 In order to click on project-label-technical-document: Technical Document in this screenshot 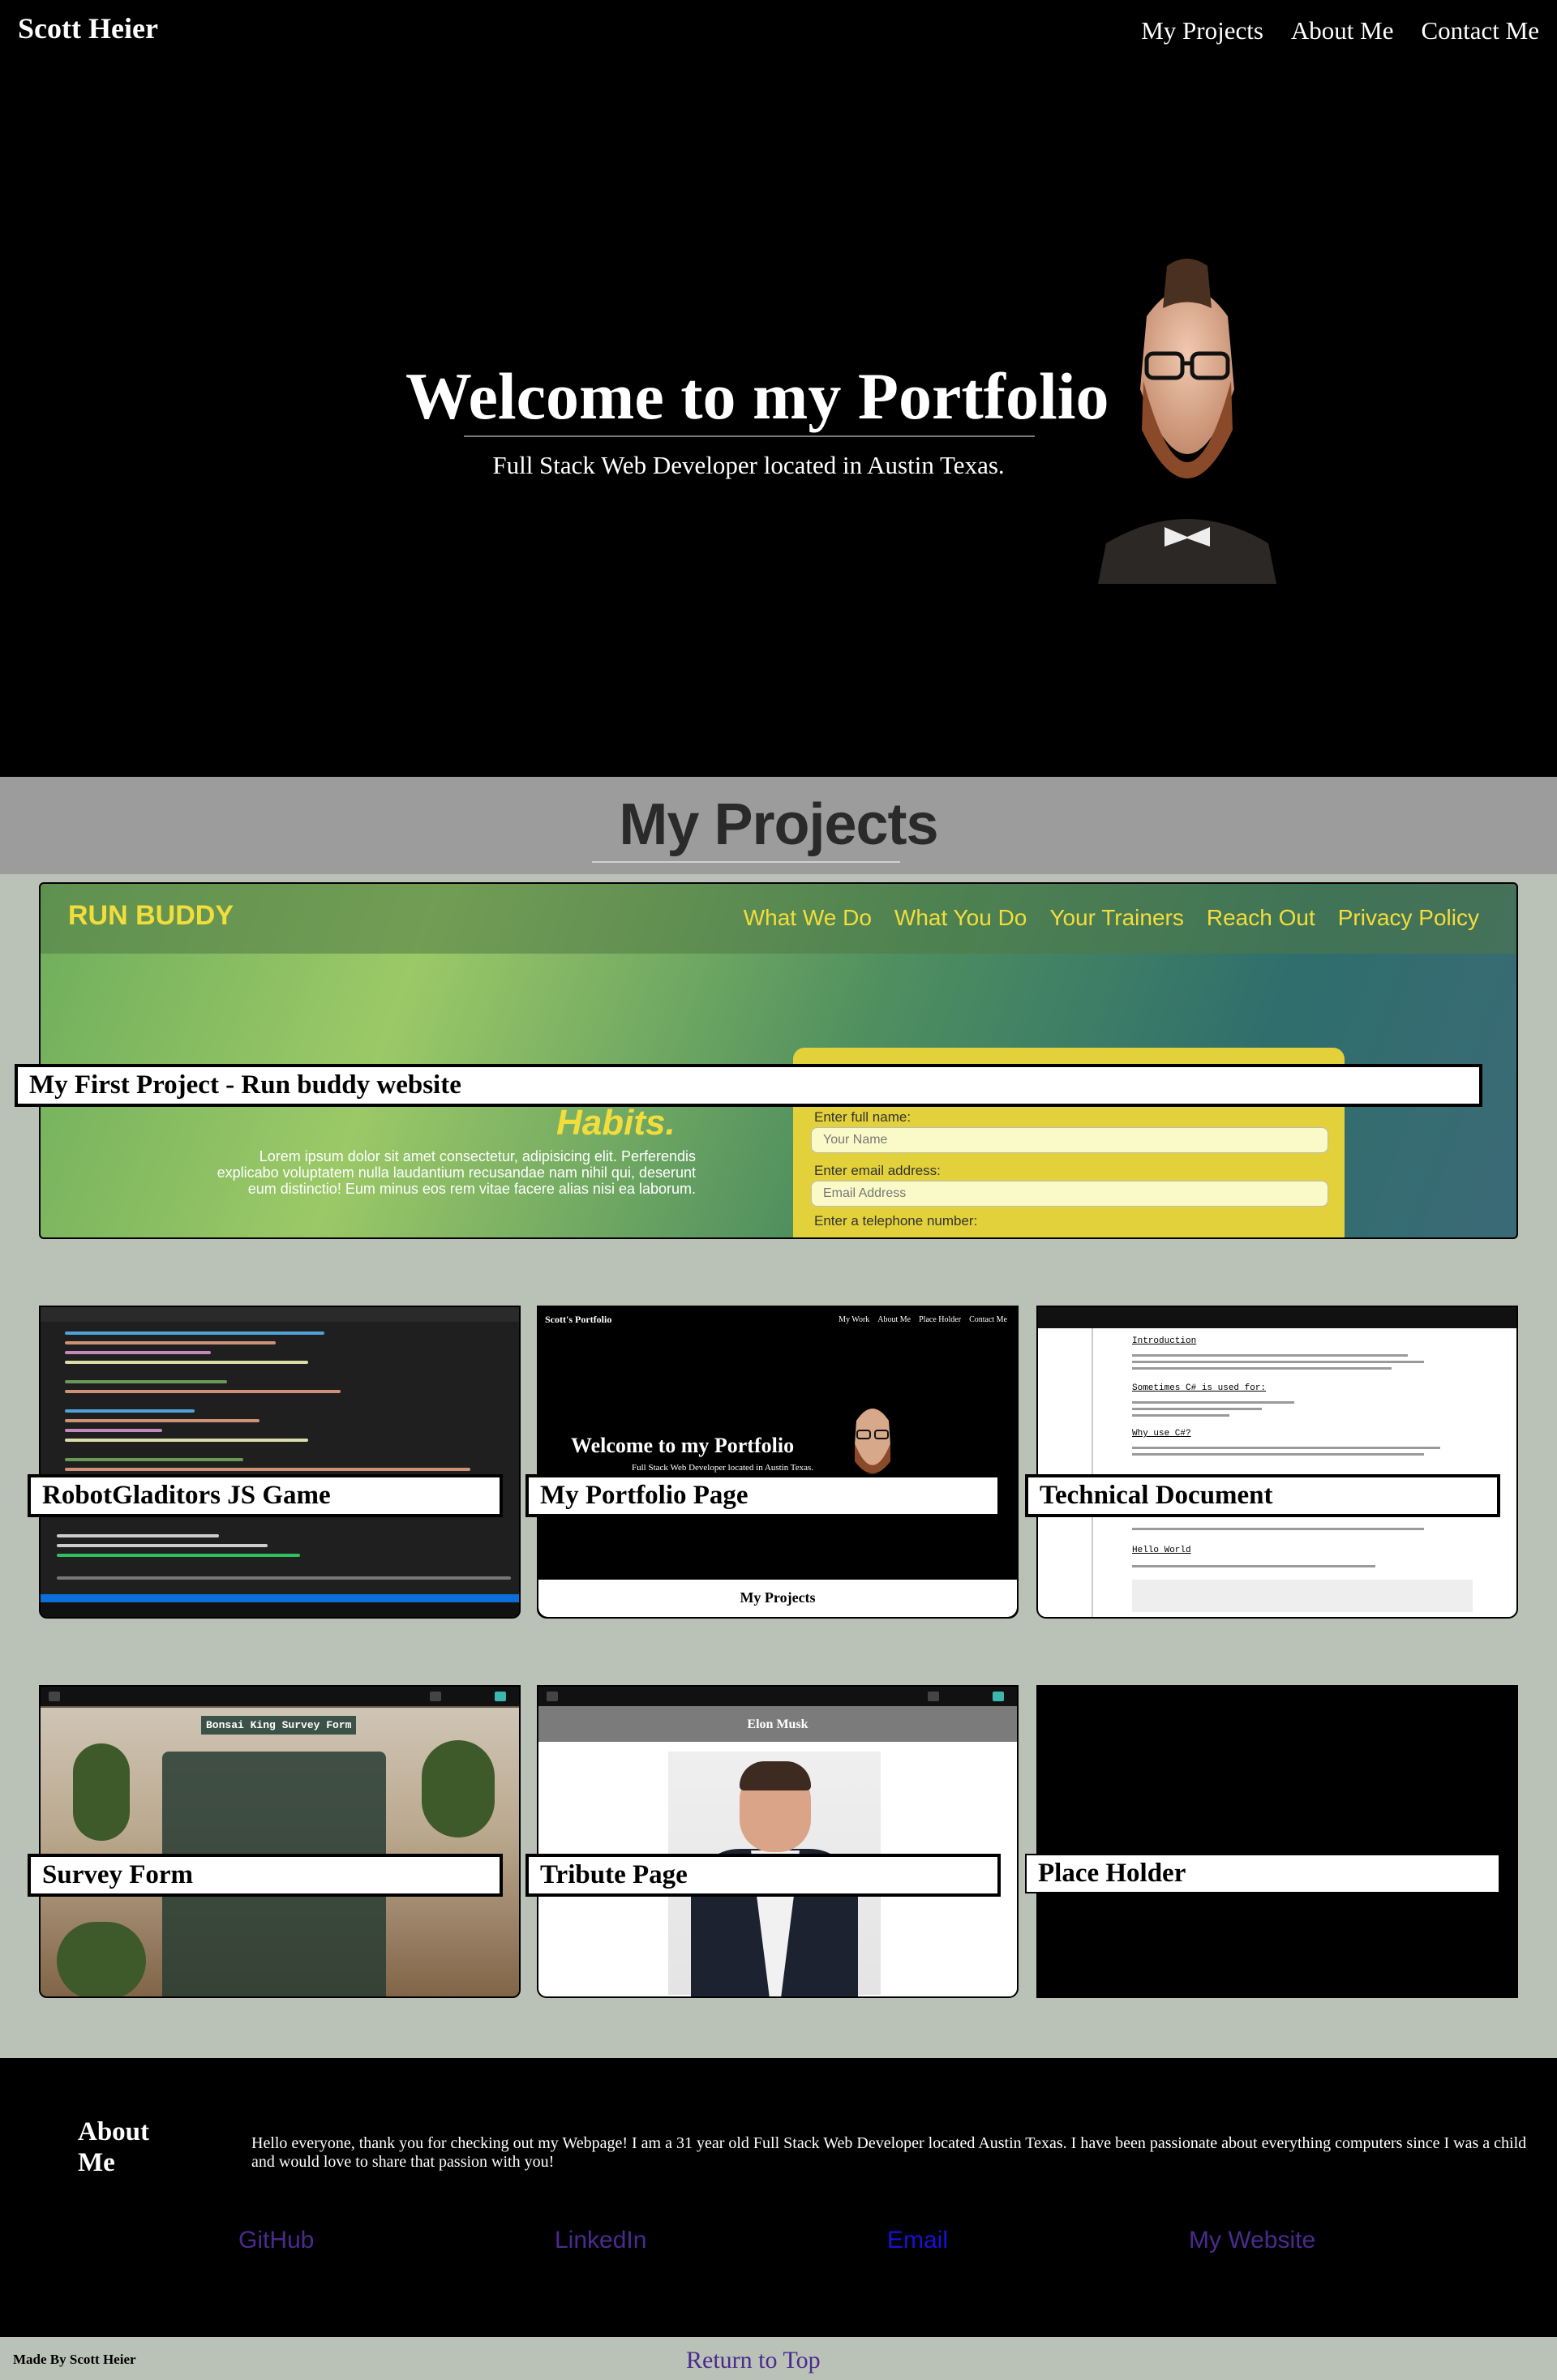, I will do `click(1262, 1495)`.